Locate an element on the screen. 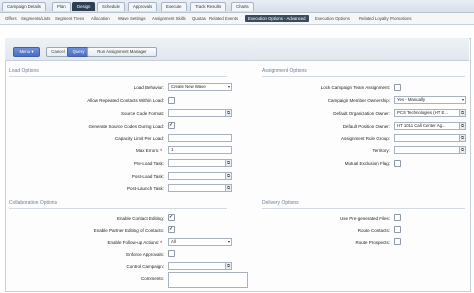 This screenshot has width=474, height=293. post-load-task-label: Post-Load Task: is located at coordinates (147, 176).